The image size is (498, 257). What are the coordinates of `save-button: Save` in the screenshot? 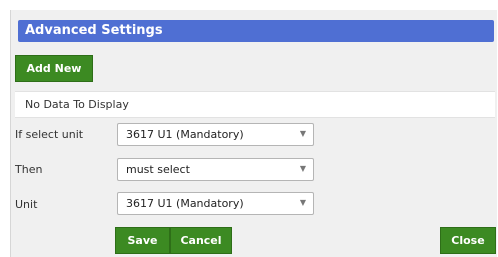 It's located at (142, 240).